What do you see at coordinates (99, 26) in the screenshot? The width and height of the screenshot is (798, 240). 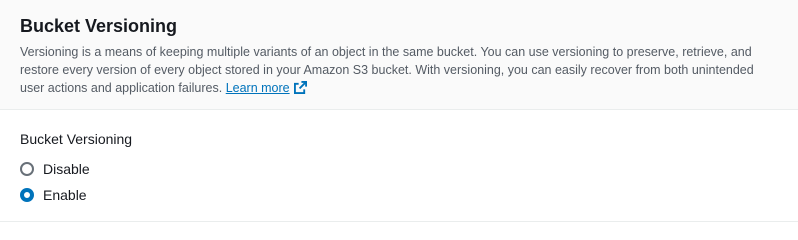 I see `panel-title: Bucket Versioning` at bounding box center [99, 26].